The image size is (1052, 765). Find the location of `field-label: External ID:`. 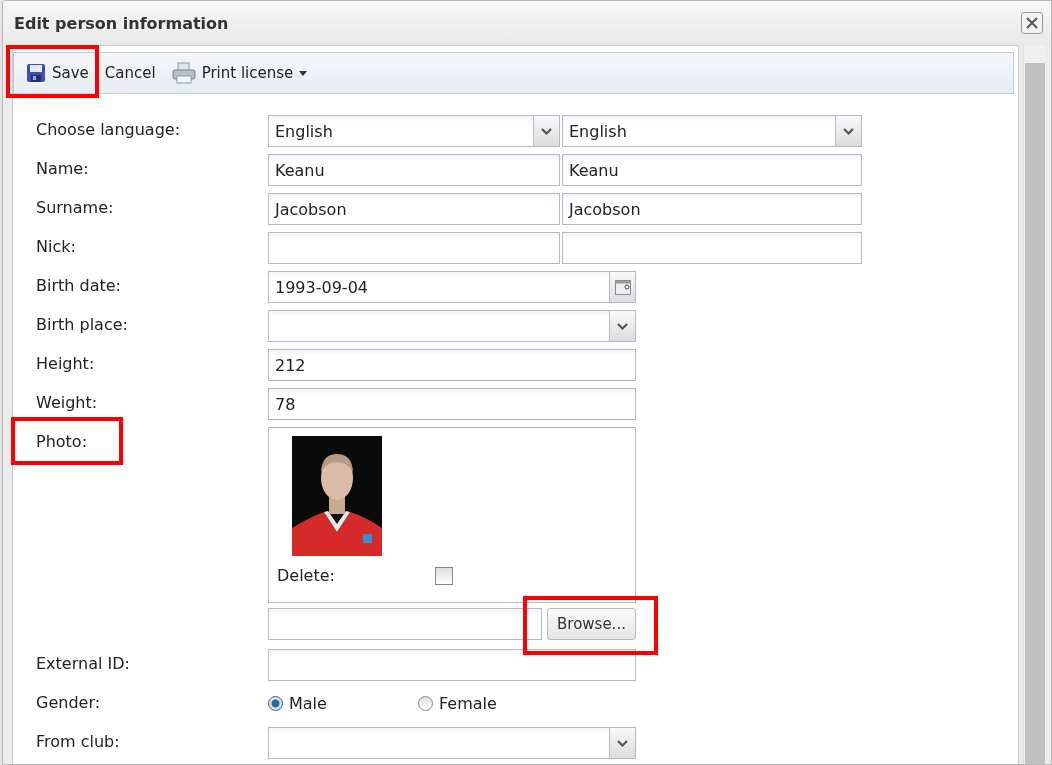

field-label: External ID: is located at coordinates (83, 663).